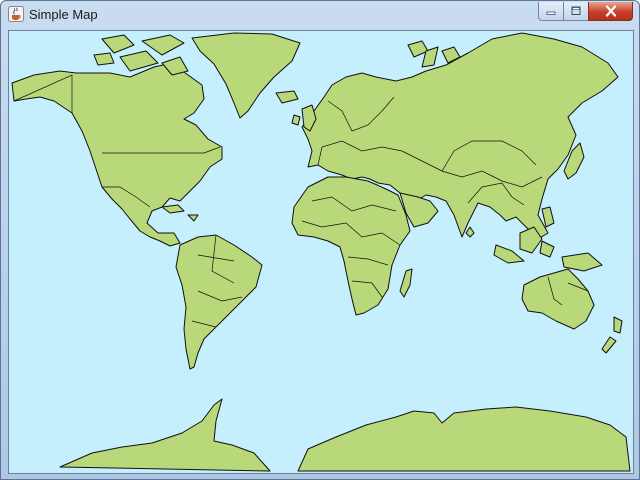  I want to click on maximize-button, so click(576, 11).